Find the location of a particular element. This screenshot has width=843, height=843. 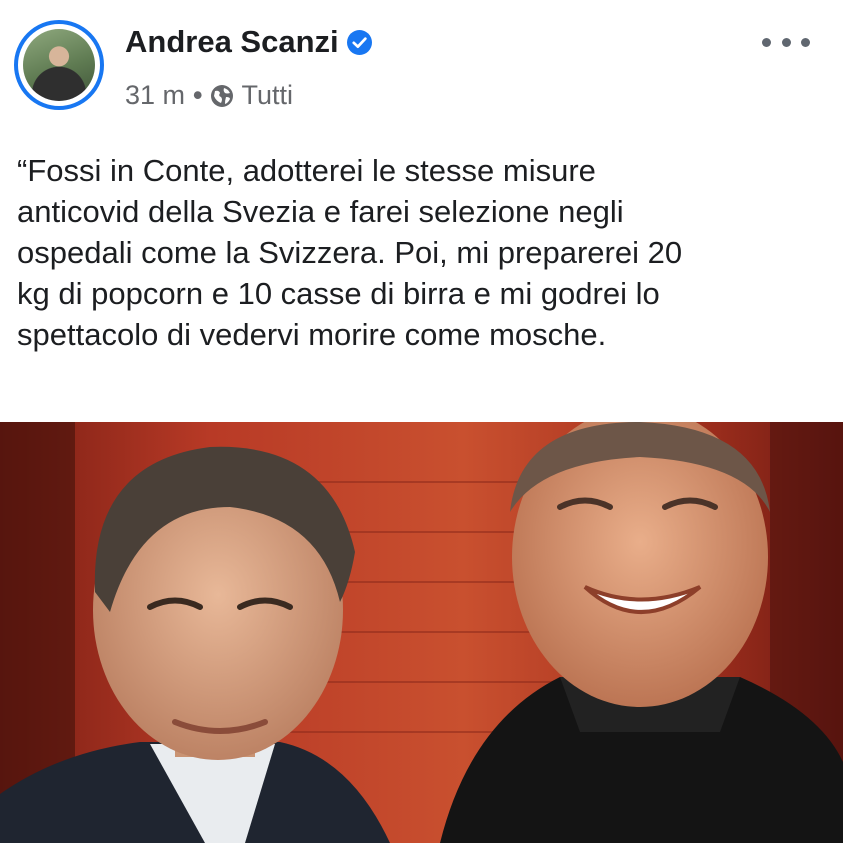

post-timestamp: 31 m is located at coordinates (155, 95).